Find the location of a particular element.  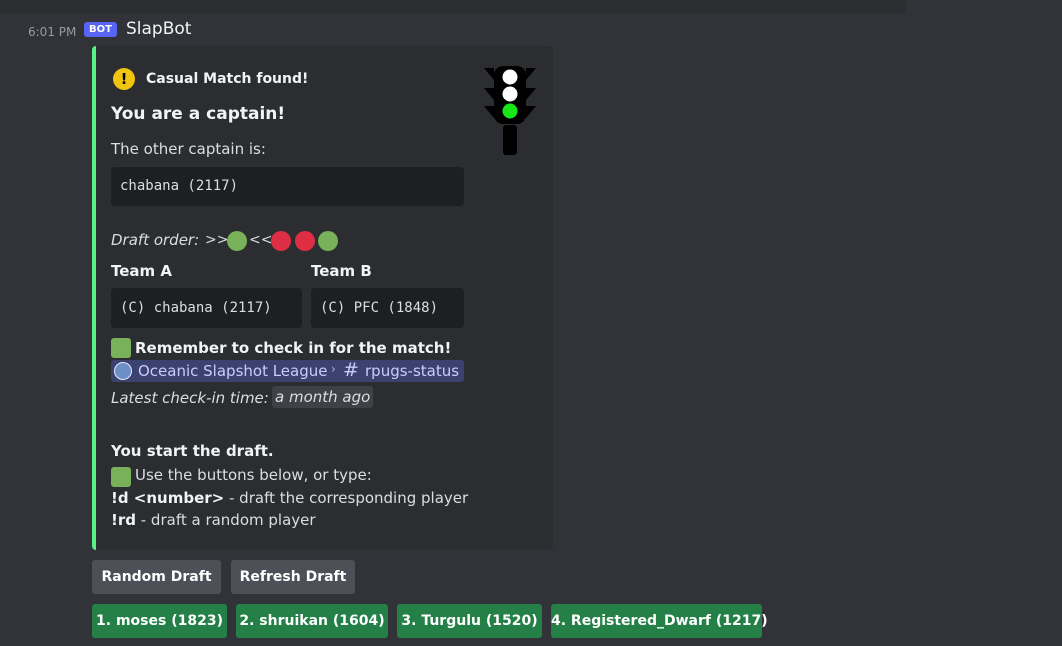

use-buttons-text: Use the buttons below, or type: is located at coordinates (253, 475).